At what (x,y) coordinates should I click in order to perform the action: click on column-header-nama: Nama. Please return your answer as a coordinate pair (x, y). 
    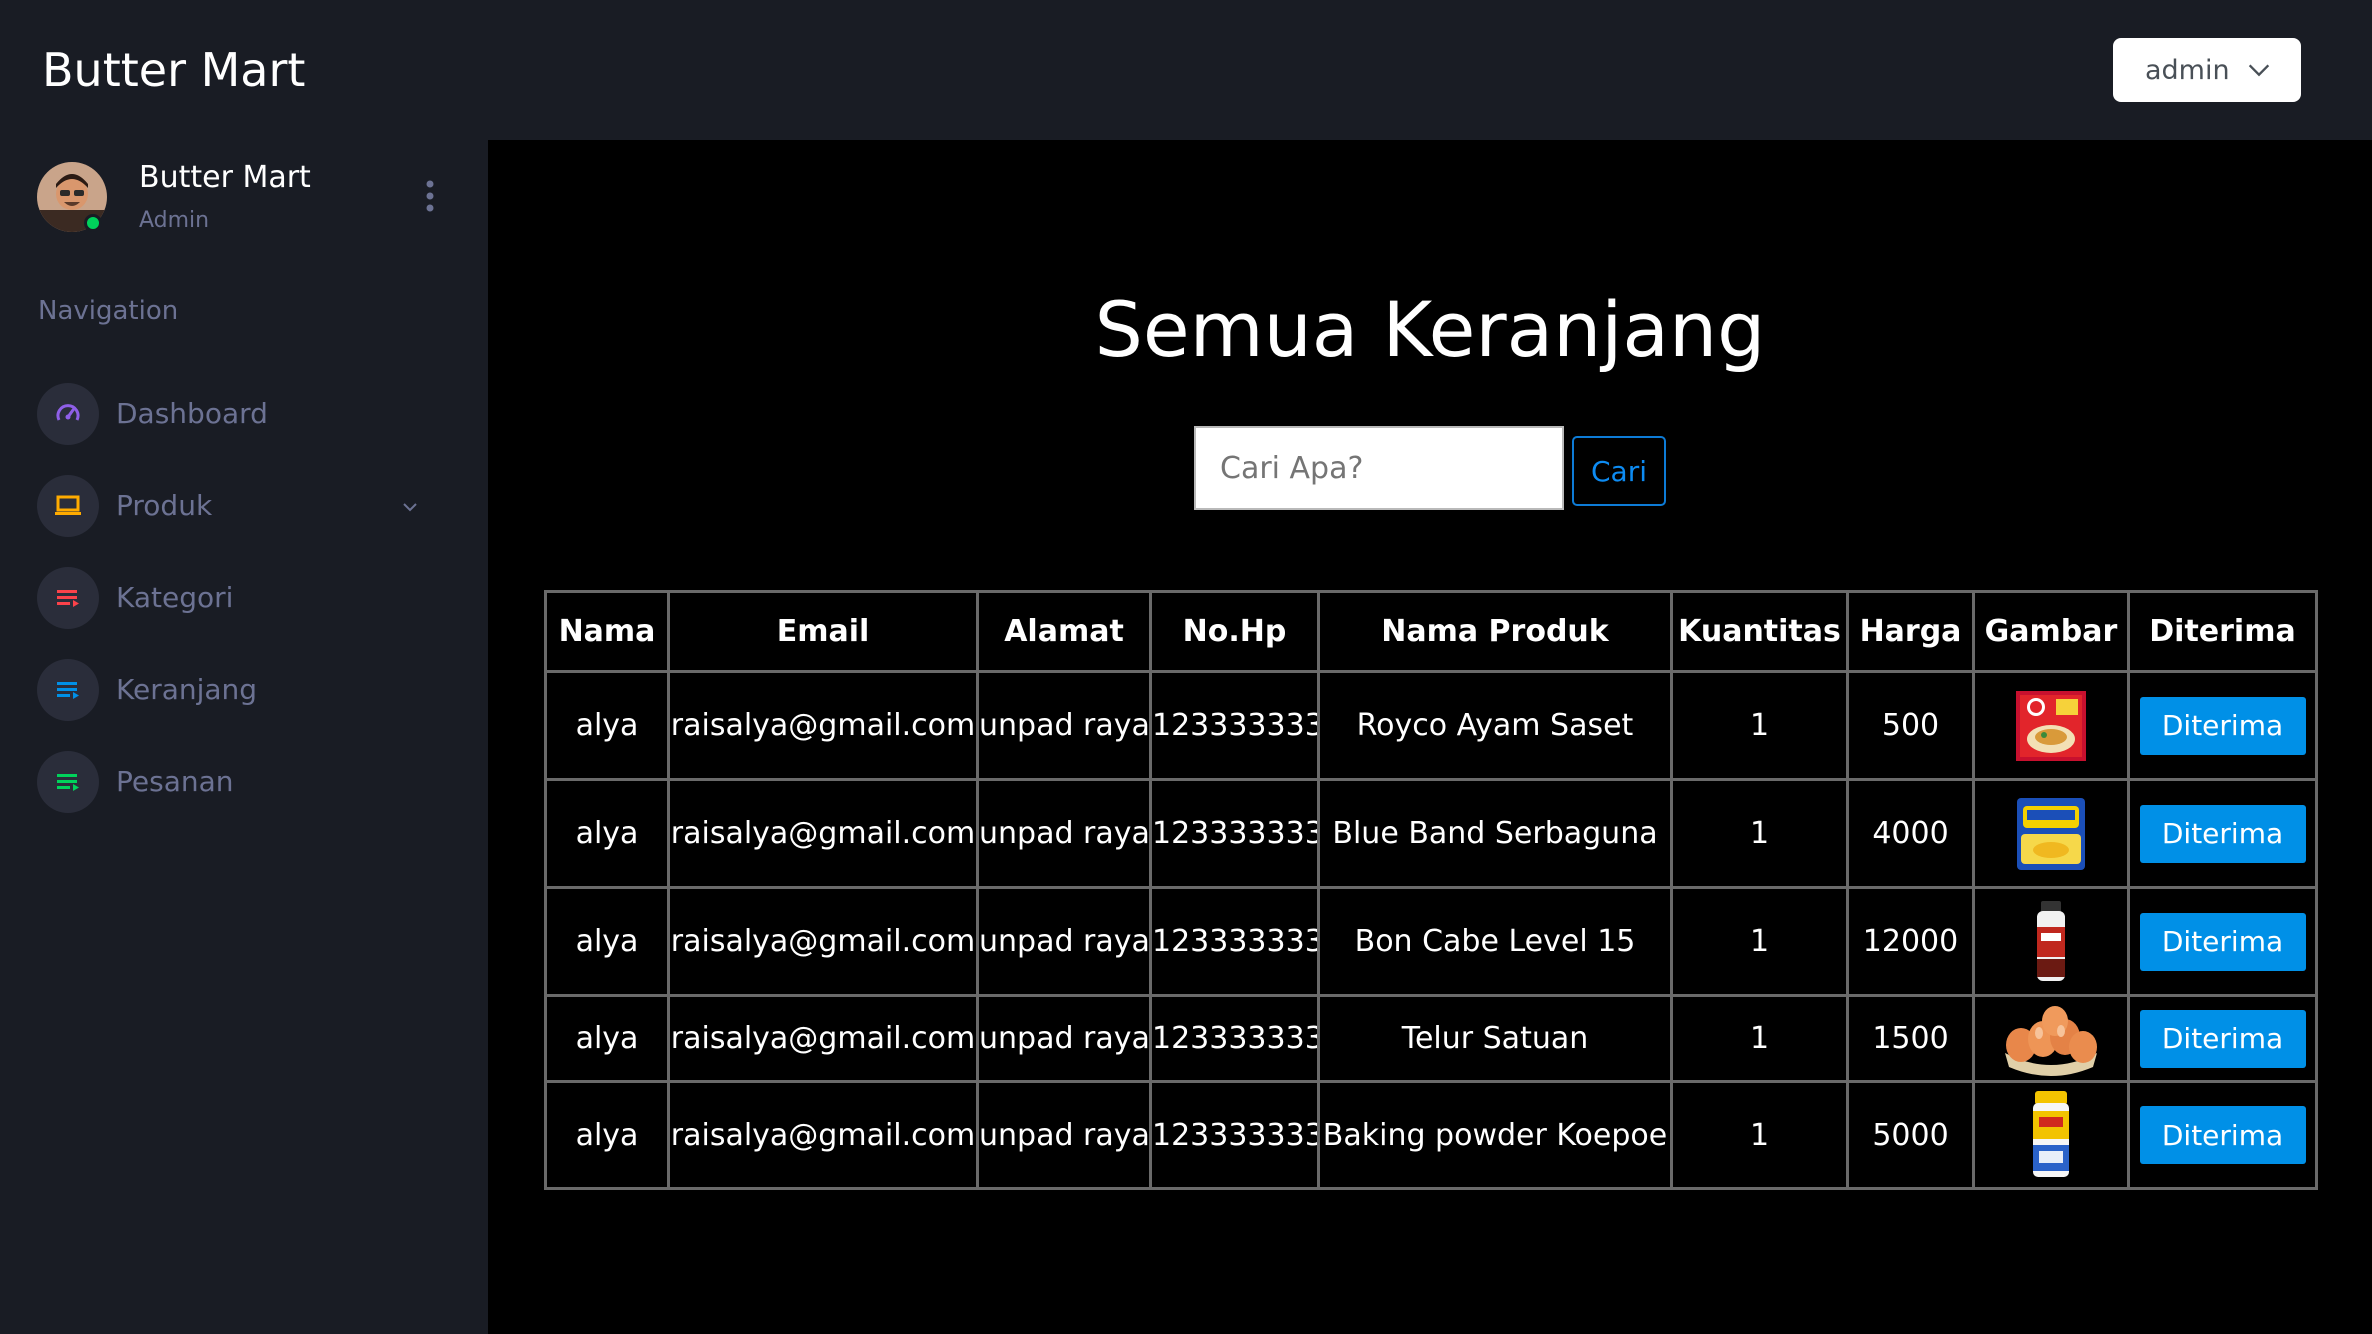
    Looking at the image, I should click on (607, 631).